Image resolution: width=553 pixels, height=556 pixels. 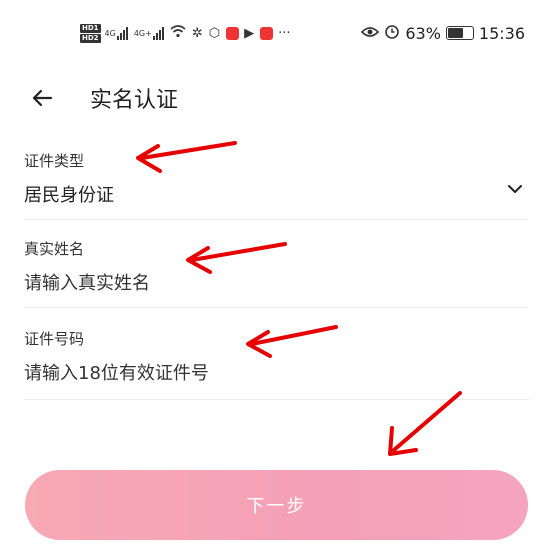 What do you see at coordinates (134, 100) in the screenshot?
I see `page-title: 实名认证` at bounding box center [134, 100].